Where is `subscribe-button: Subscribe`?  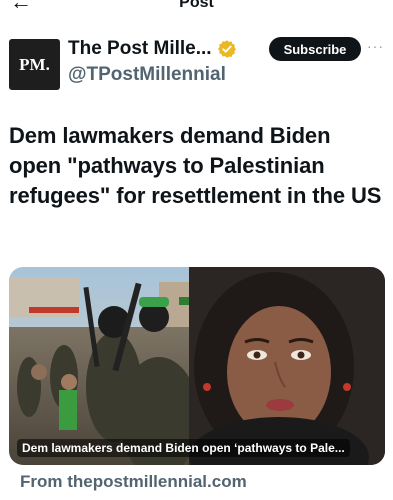
subscribe-button: Subscribe is located at coordinates (315, 49).